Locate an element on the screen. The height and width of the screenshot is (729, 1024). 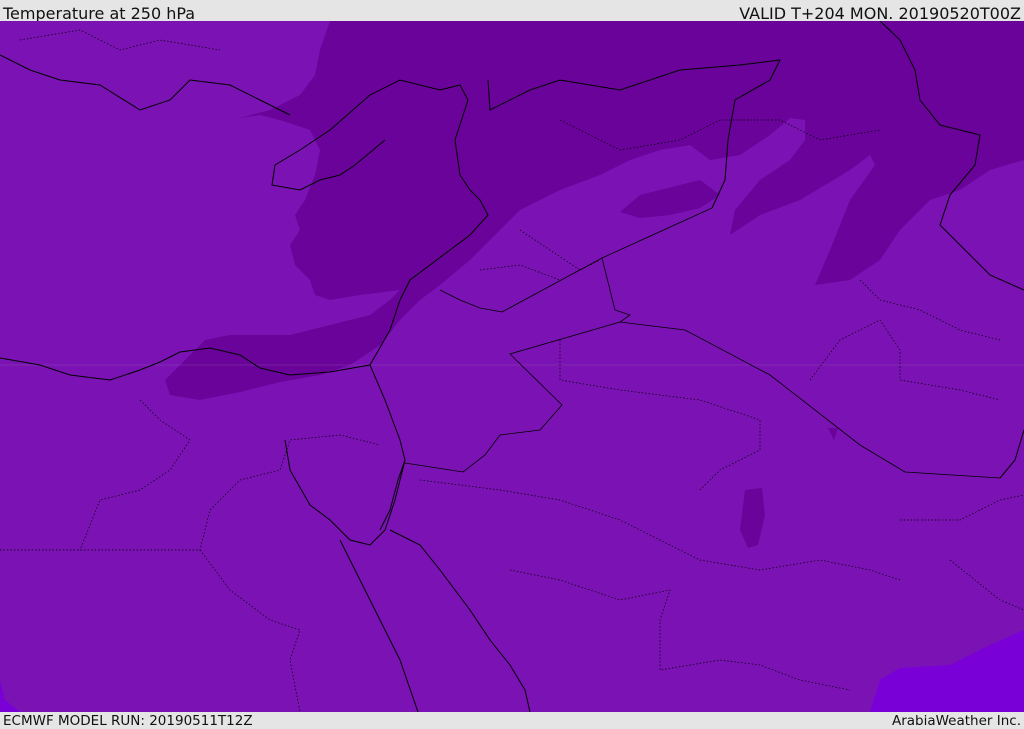
model-run-label: ECMWF MODEL RUN: 20190511T12Z is located at coordinates (128, 721).